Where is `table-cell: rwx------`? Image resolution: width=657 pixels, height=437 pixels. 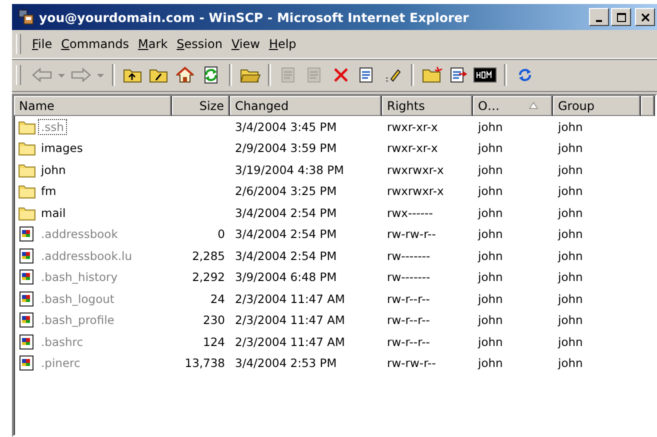
table-cell: rwx------ is located at coordinates (410, 213).